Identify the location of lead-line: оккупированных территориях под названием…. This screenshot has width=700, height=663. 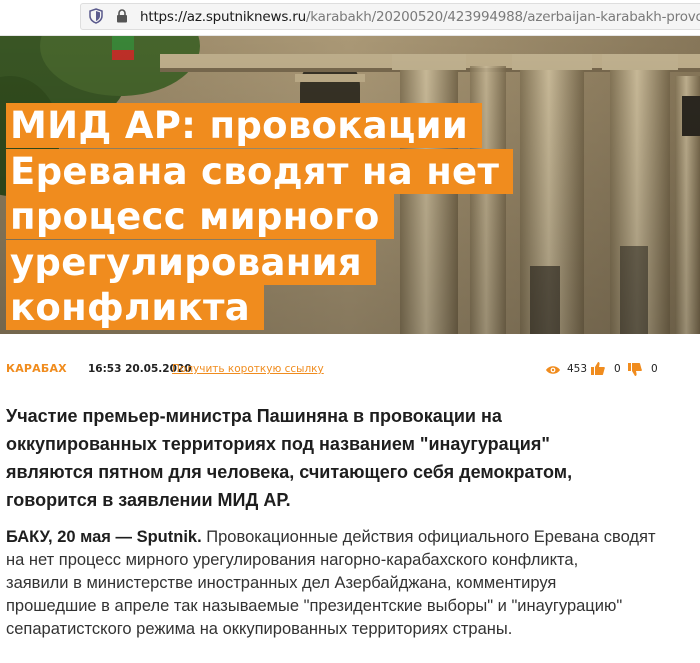
(278, 444).